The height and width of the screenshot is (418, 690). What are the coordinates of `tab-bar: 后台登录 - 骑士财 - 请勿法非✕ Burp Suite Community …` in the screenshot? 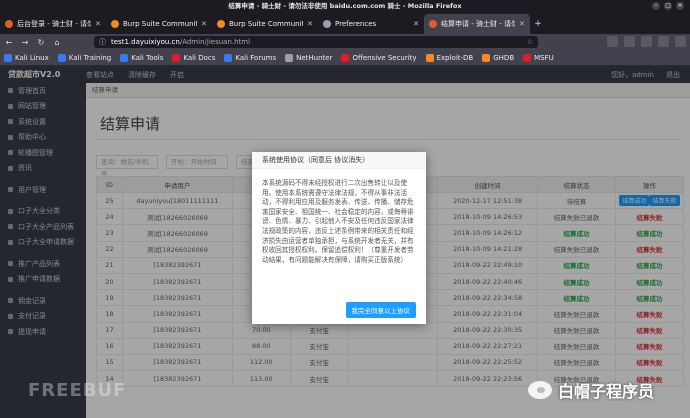 It's located at (345, 23).